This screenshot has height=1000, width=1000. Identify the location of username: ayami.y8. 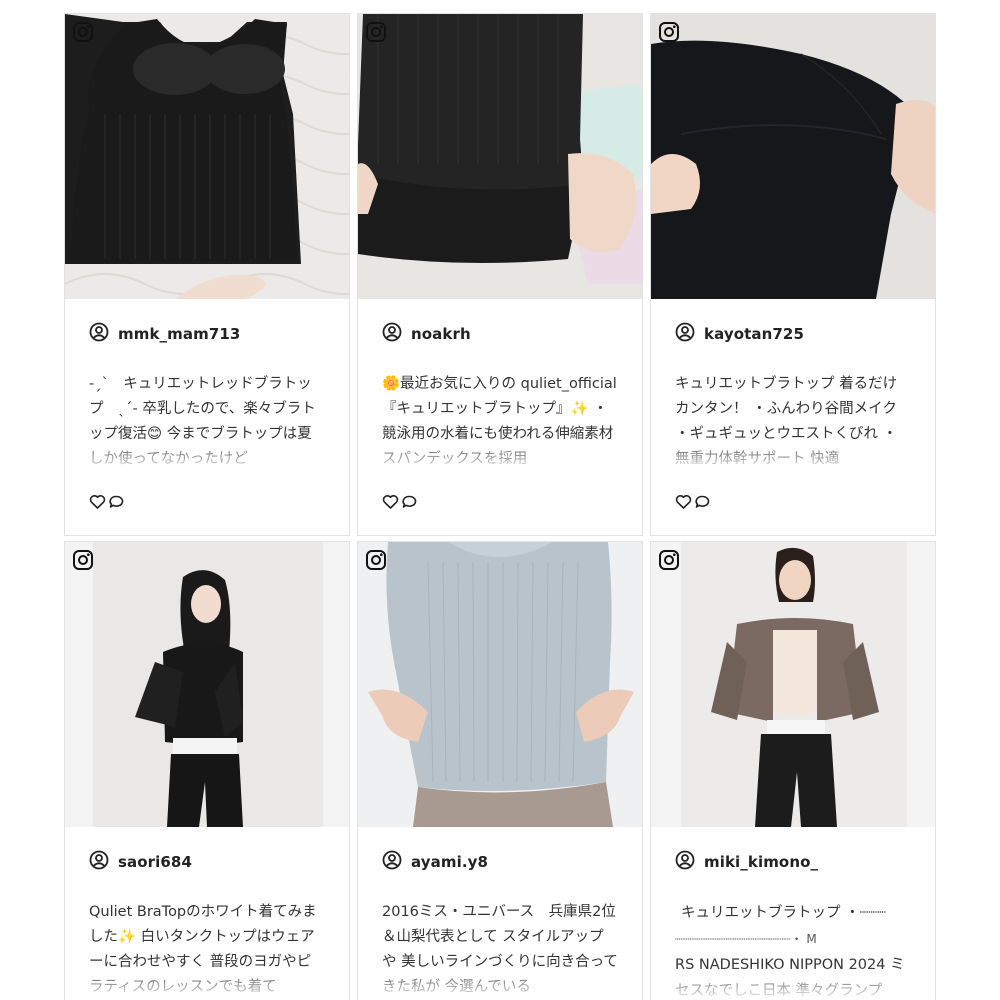
(450, 862).